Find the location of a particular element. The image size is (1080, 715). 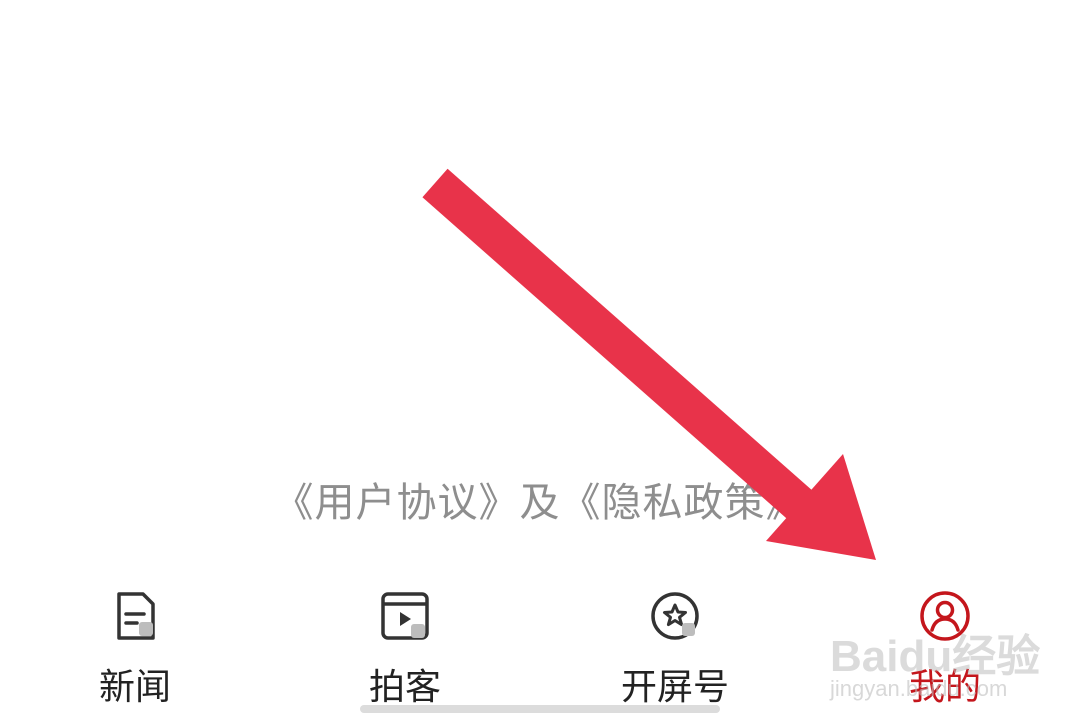

tab-paike: 拍客 is located at coordinates (405, 644).